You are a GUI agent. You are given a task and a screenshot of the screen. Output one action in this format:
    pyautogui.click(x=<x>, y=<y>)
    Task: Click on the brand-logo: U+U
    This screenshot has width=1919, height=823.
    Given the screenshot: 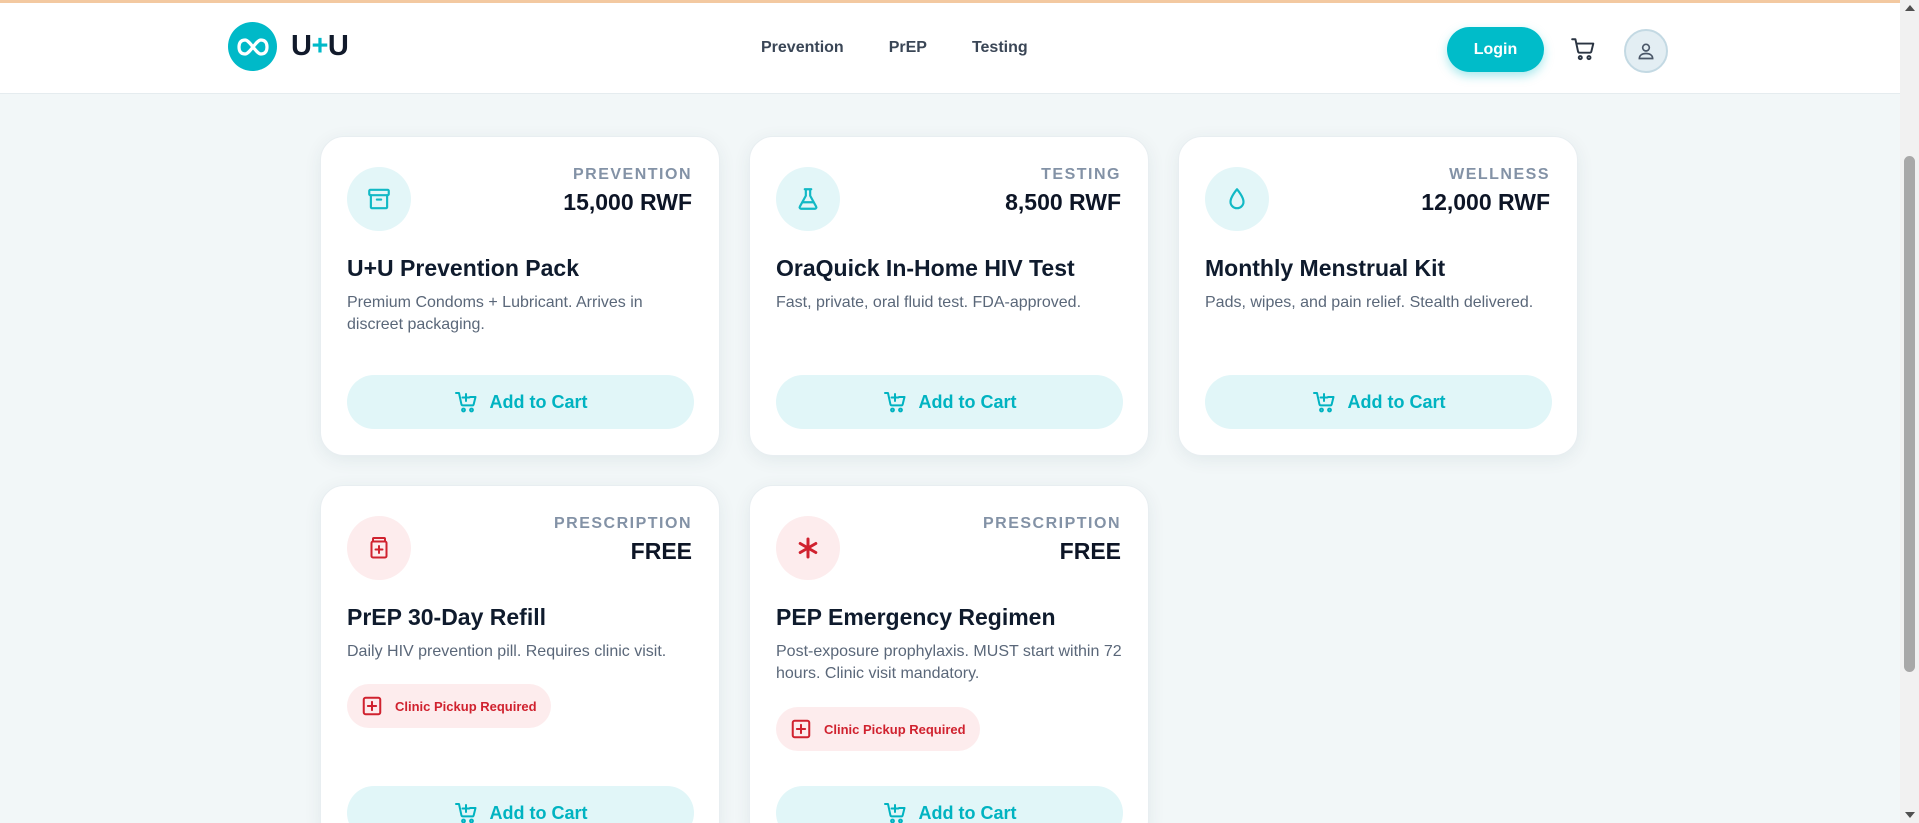 What is the action you would take?
    pyautogui.click(x=288, y=46)
    